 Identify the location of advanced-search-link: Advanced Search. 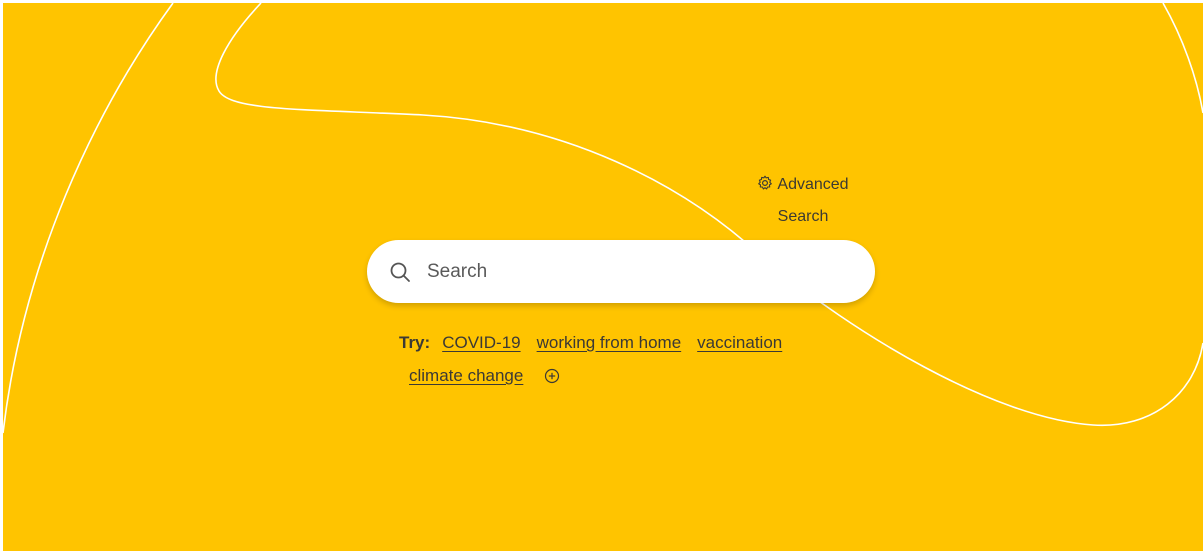
(803, 201).